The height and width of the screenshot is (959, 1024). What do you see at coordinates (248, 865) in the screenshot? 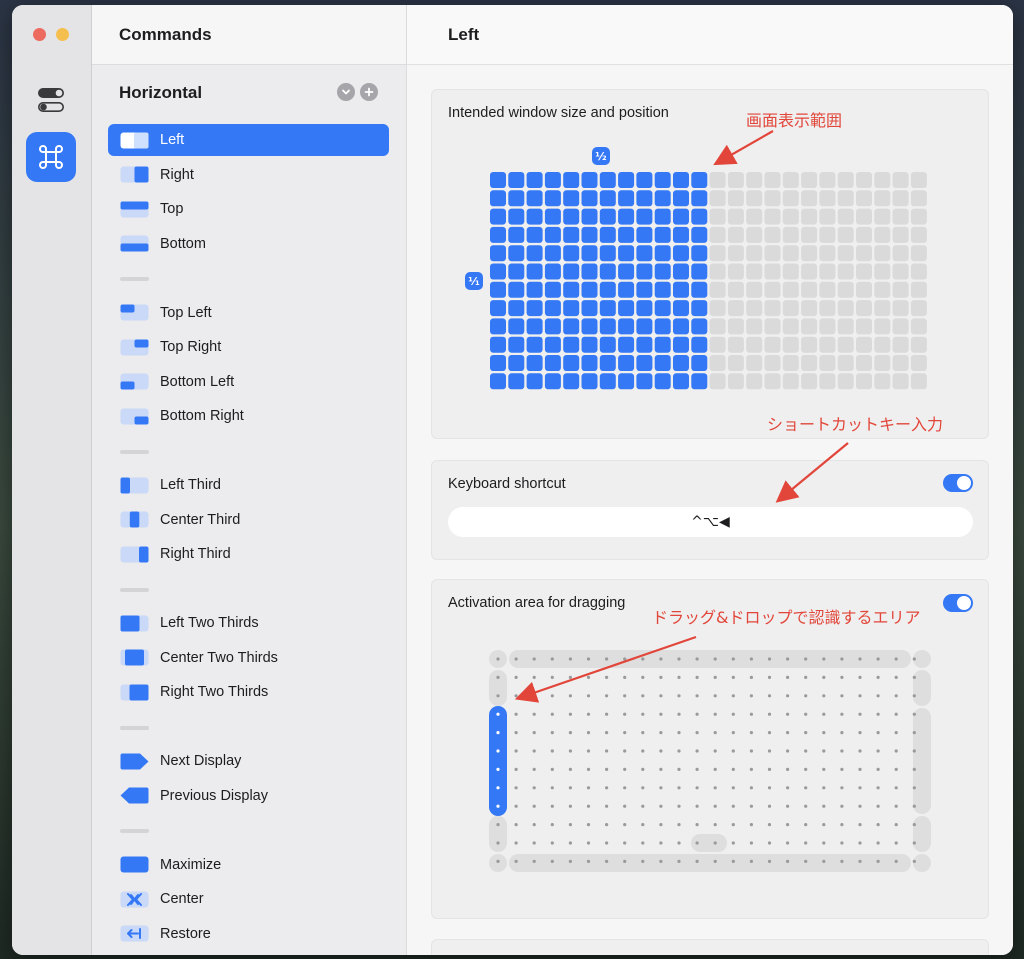
I see `command-item: Maximize` at bounding box center [248, 865].